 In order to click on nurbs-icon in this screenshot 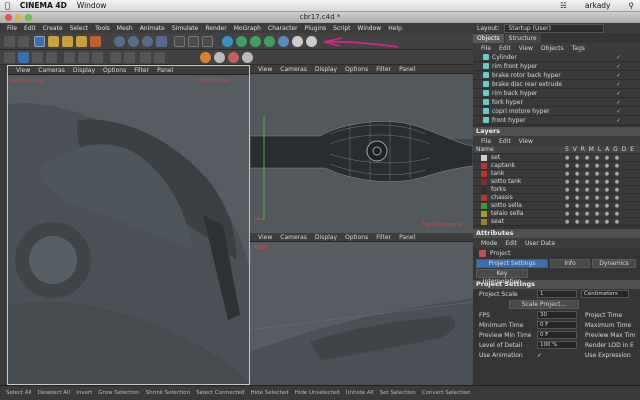, I will do `click(241, 41)`.